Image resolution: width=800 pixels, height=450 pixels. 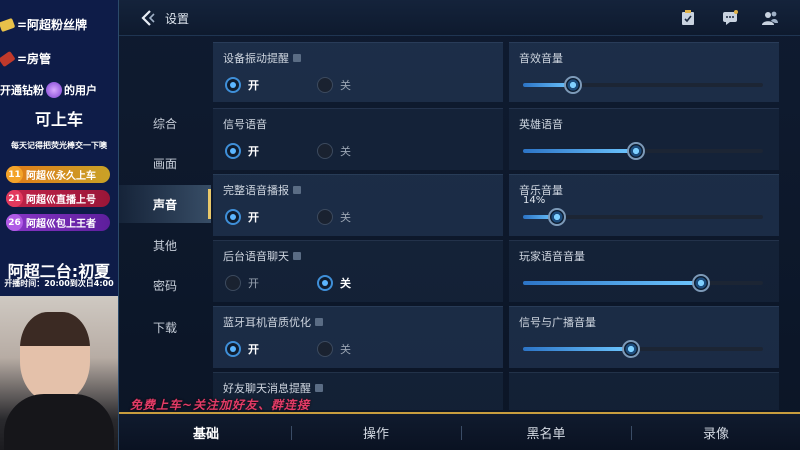 What do you see at coordinates (34, 59) in the screenshot?
I see `room-admin-text: =房管` at bounding box center [34, 59].